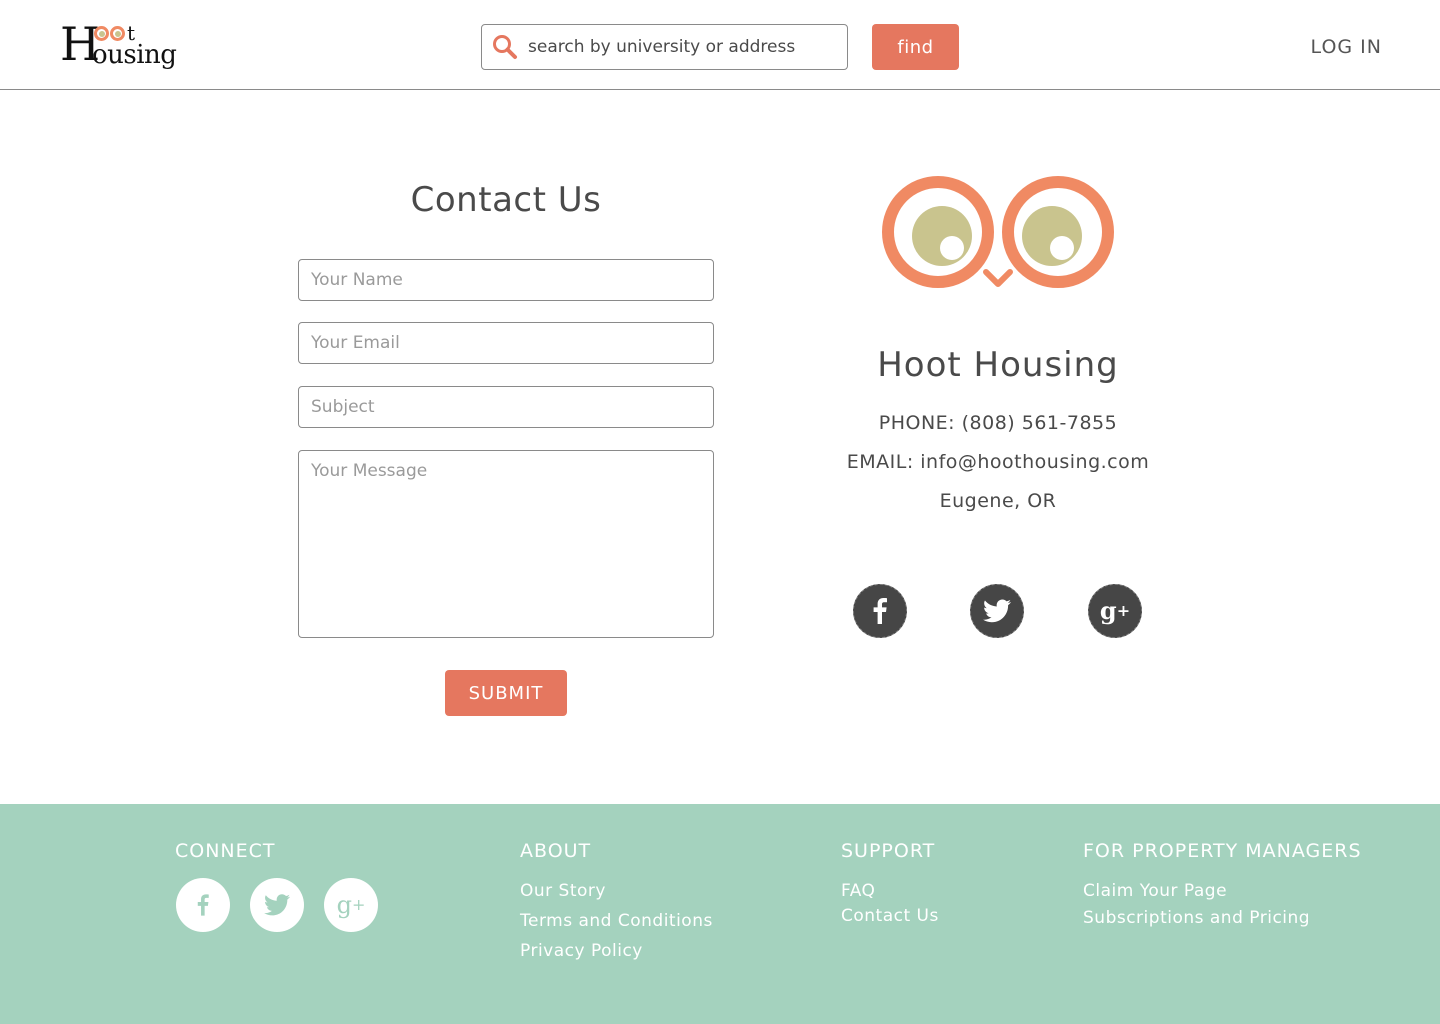  Describe the element at coordinates (506, 544) in the screenshot. I see `message-field` at that location.